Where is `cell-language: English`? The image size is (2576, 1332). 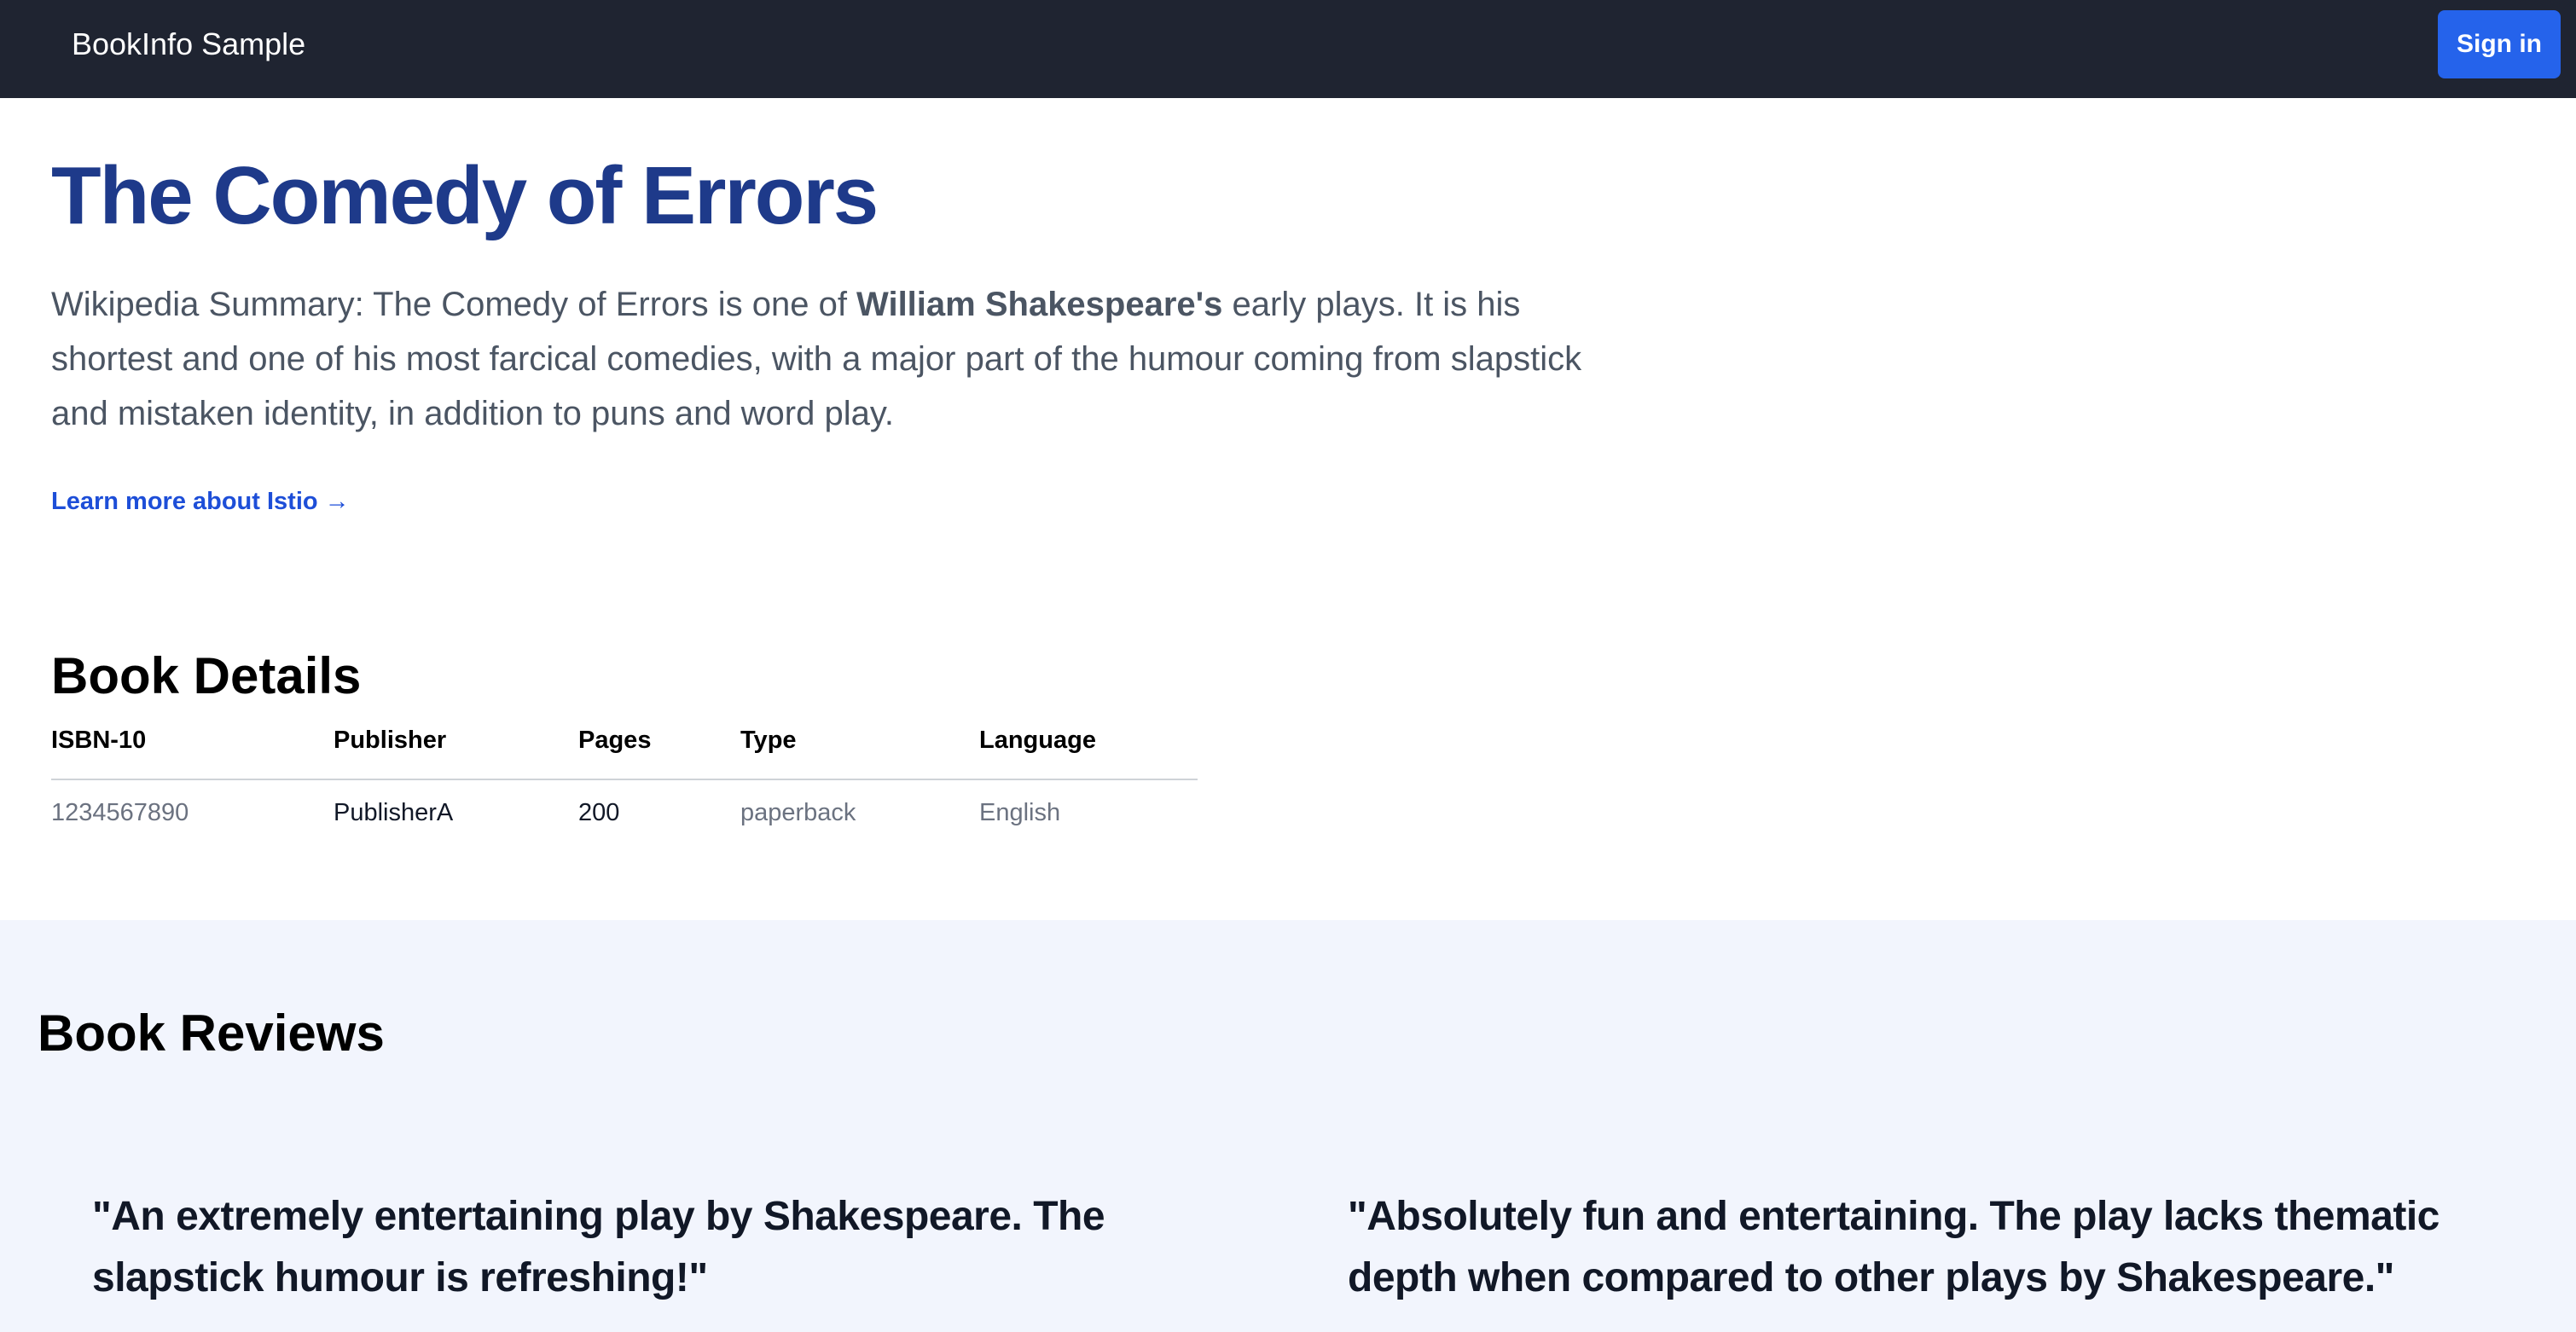
cell-language: English is located at coordinates (1020, 812).